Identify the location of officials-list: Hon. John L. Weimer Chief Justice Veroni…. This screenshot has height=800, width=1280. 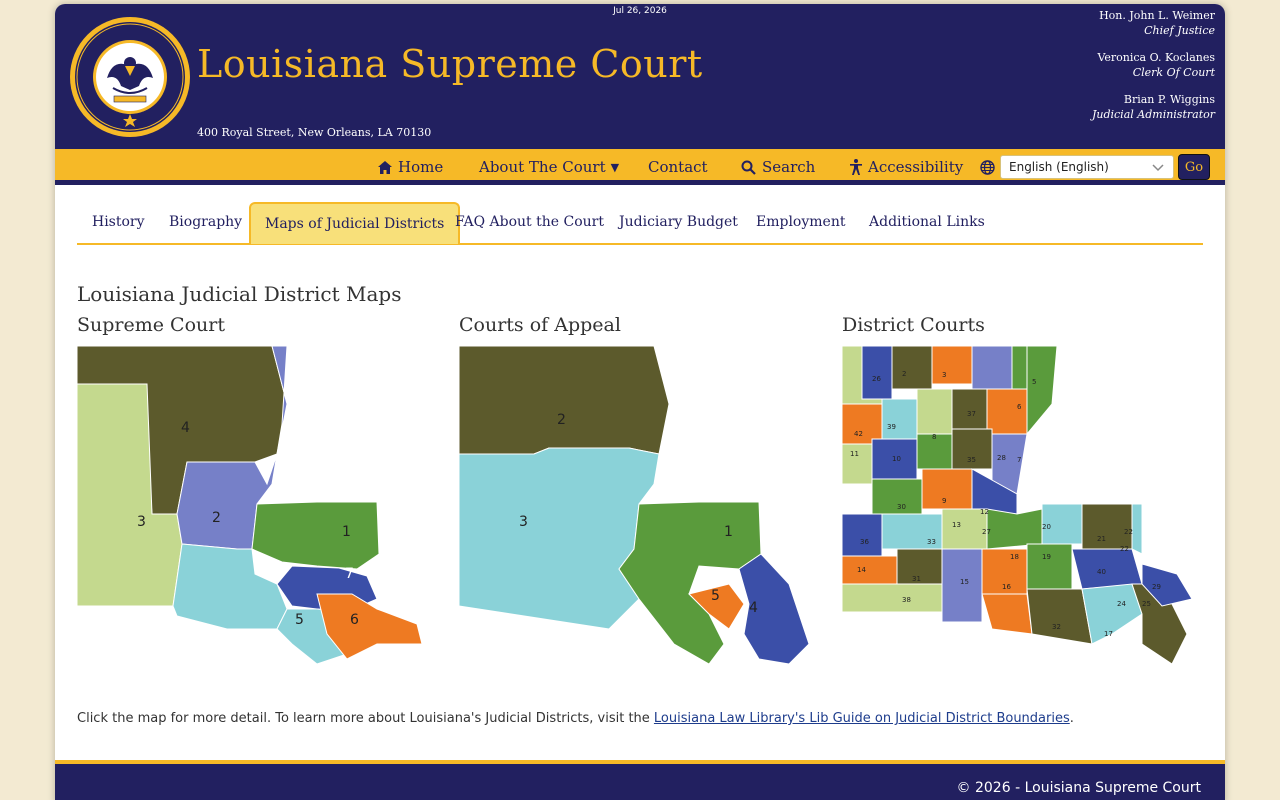
(1153, 71).